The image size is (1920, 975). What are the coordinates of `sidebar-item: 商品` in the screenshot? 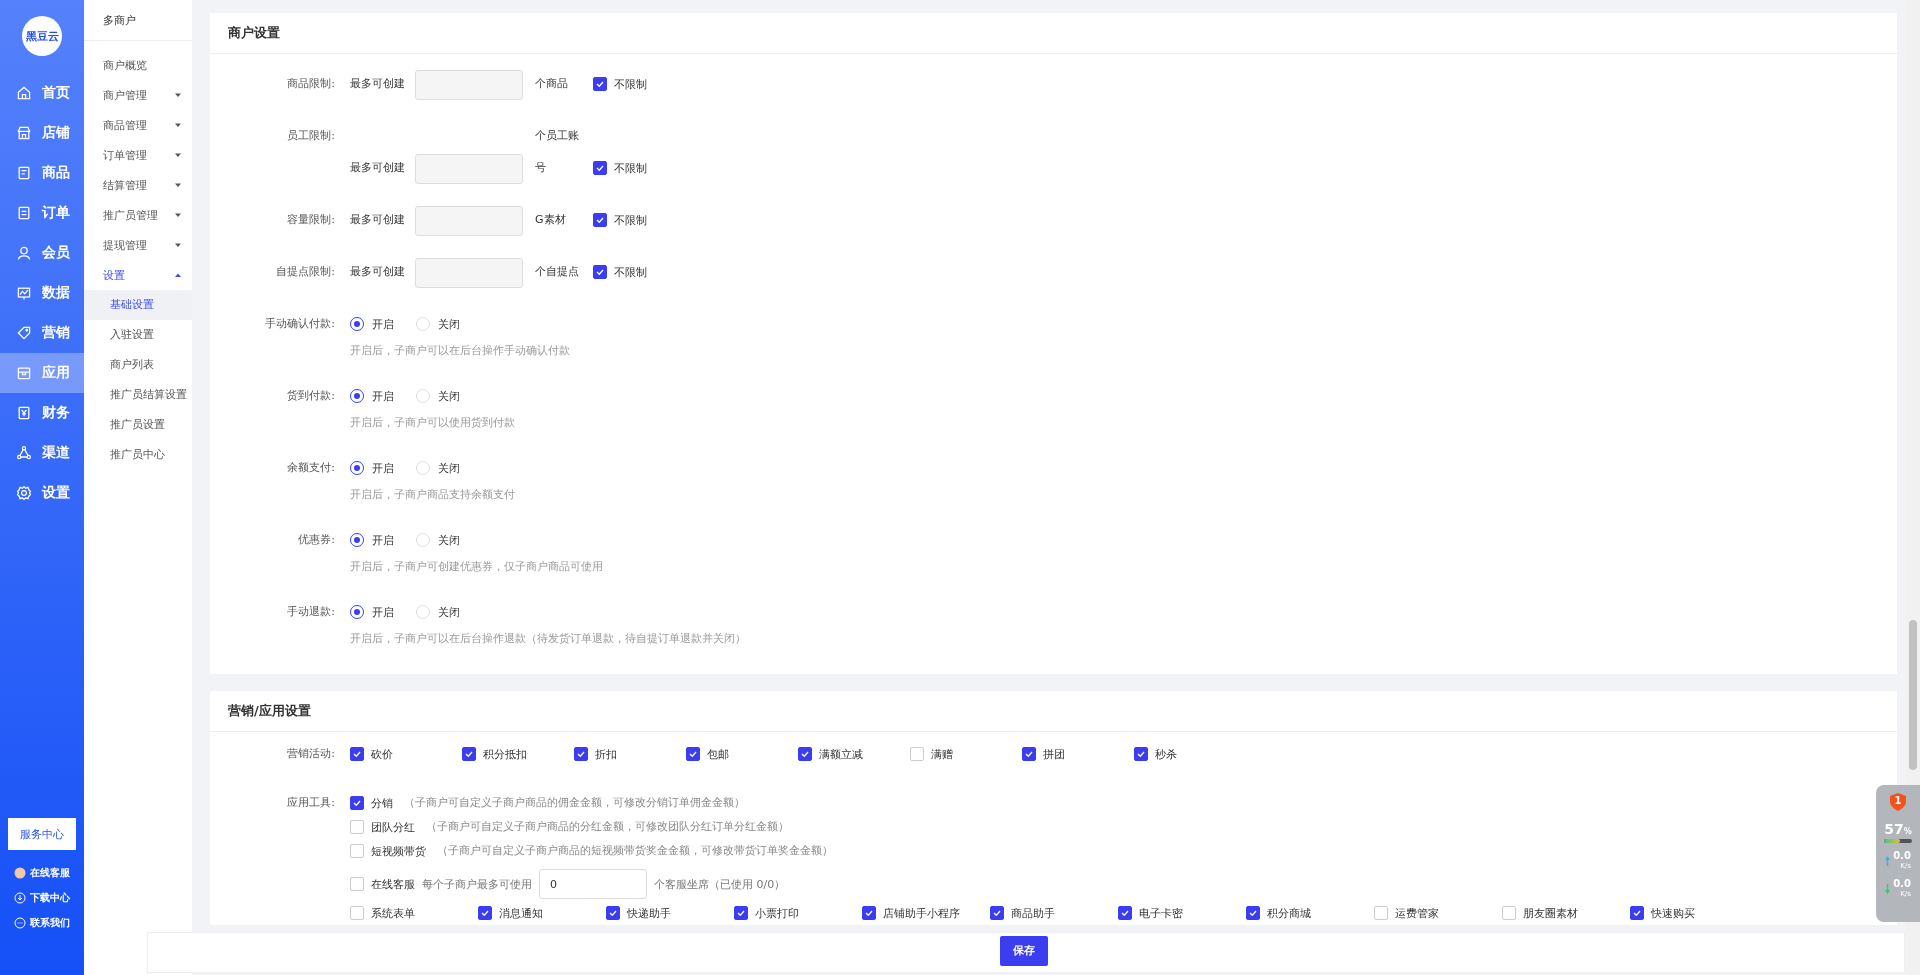 It's located at (42, 173).